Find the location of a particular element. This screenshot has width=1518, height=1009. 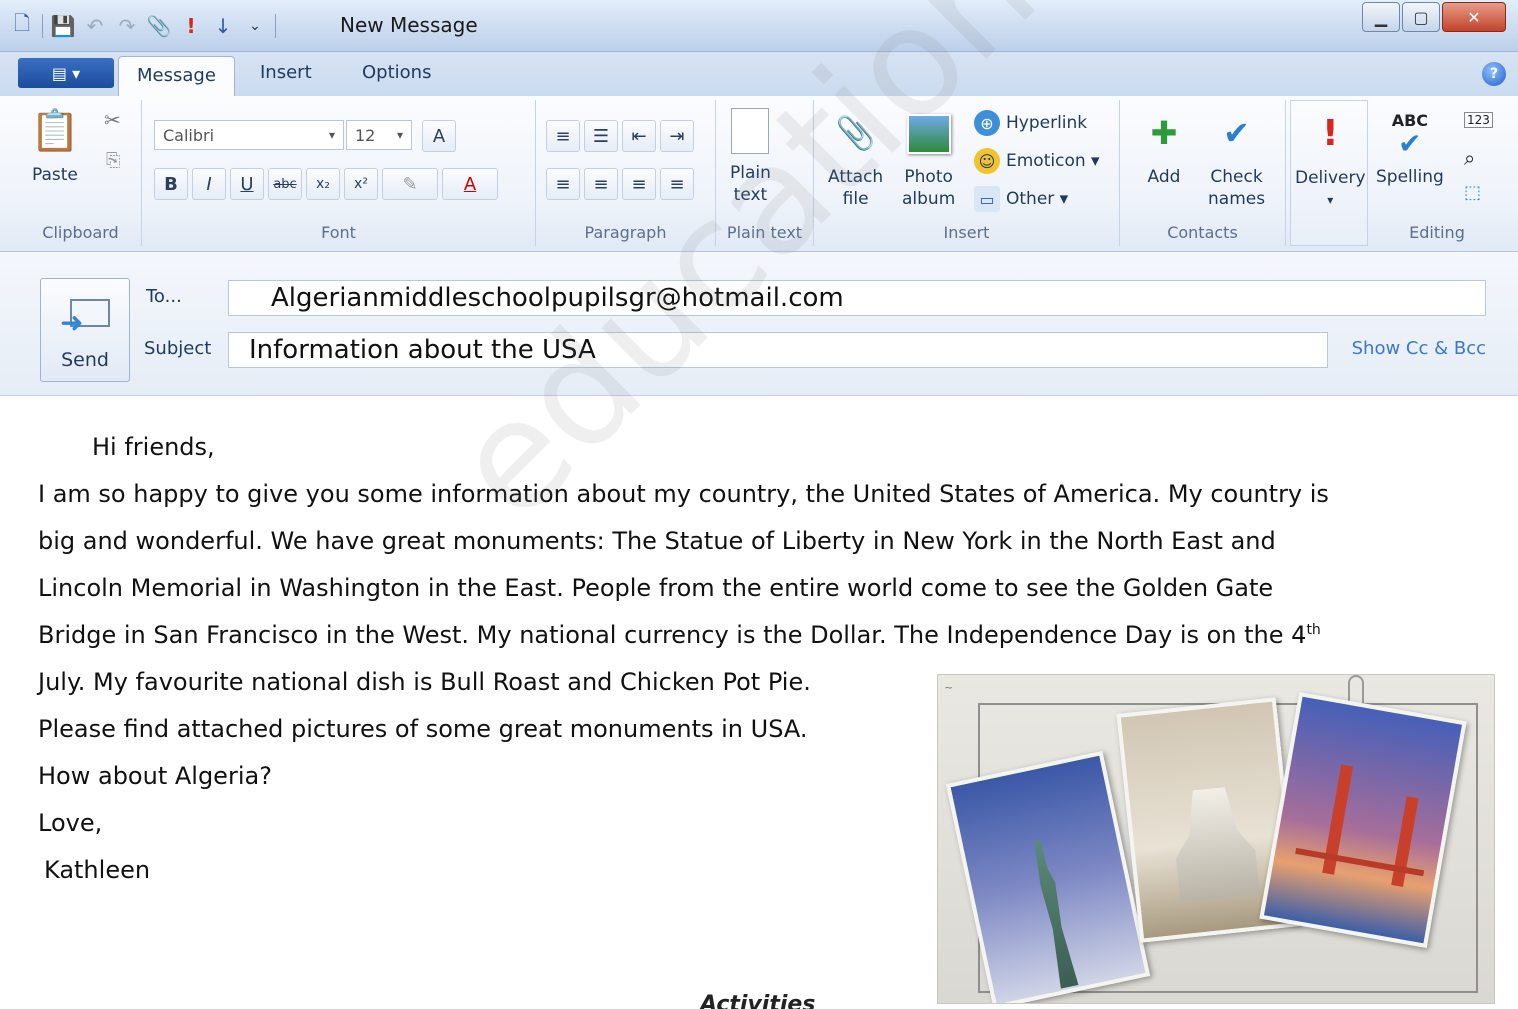

subscript-button: x₂ is located at coordinates (323, 184).